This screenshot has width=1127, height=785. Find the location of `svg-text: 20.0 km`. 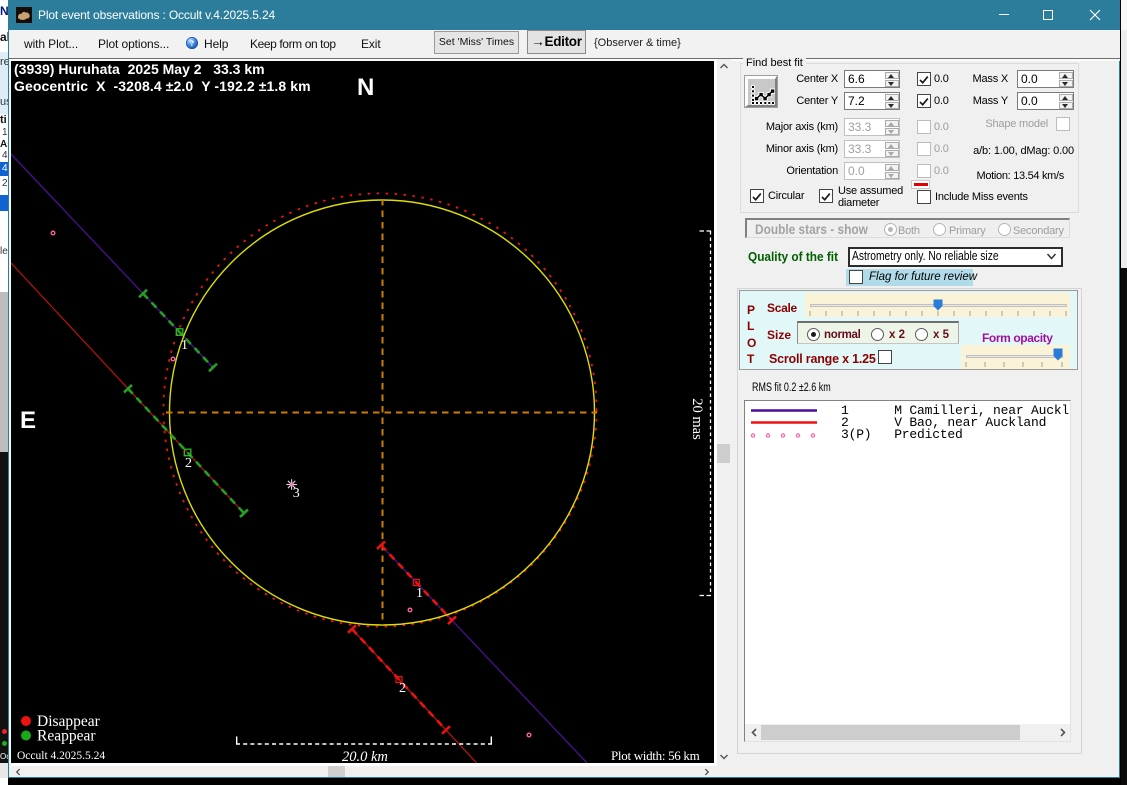

svg-text: 20.0 km is located at coordinates (365, 756).